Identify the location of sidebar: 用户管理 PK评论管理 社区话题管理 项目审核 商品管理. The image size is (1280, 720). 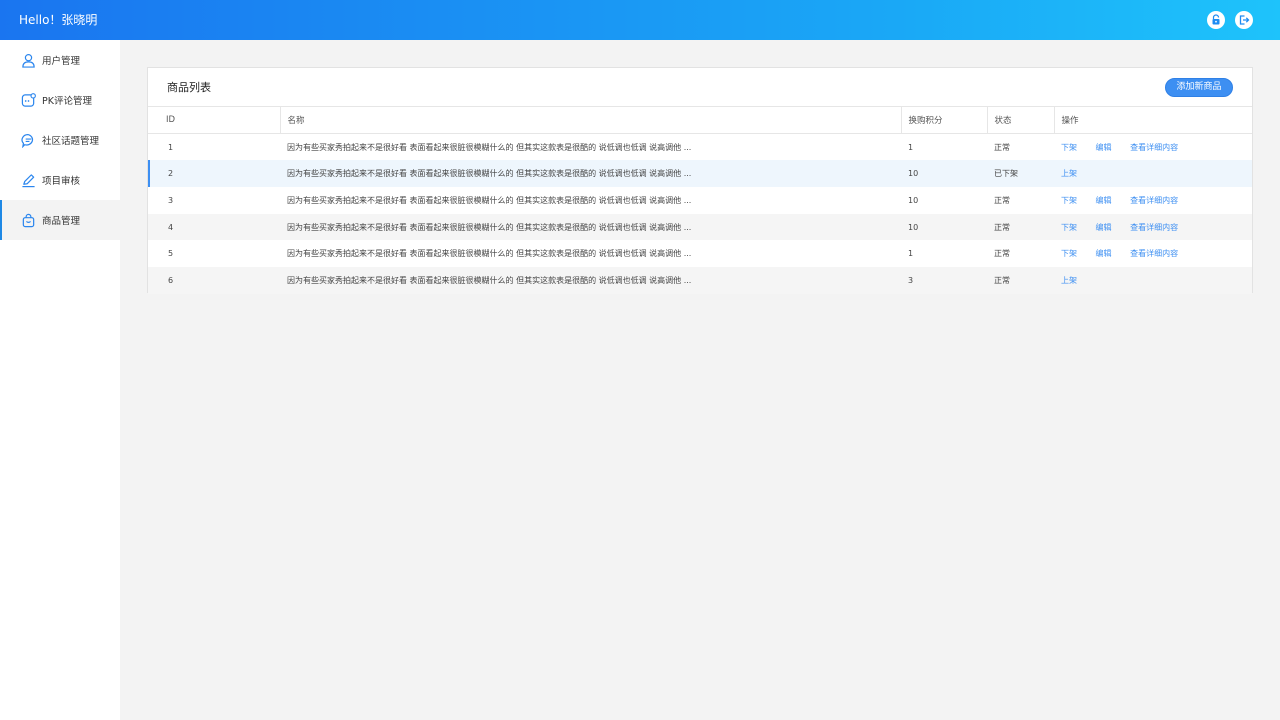
(60, 380).